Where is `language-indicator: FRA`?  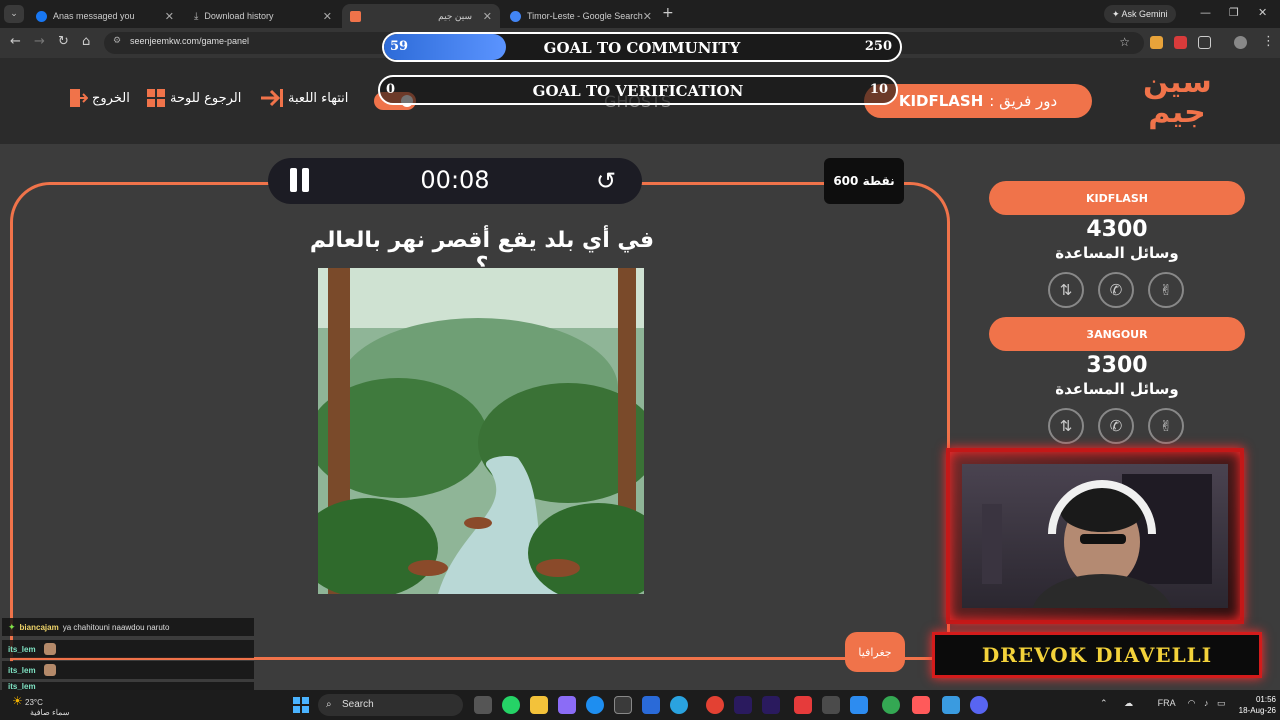
language-indicator: FRA is located at coordinates (1167, 703).